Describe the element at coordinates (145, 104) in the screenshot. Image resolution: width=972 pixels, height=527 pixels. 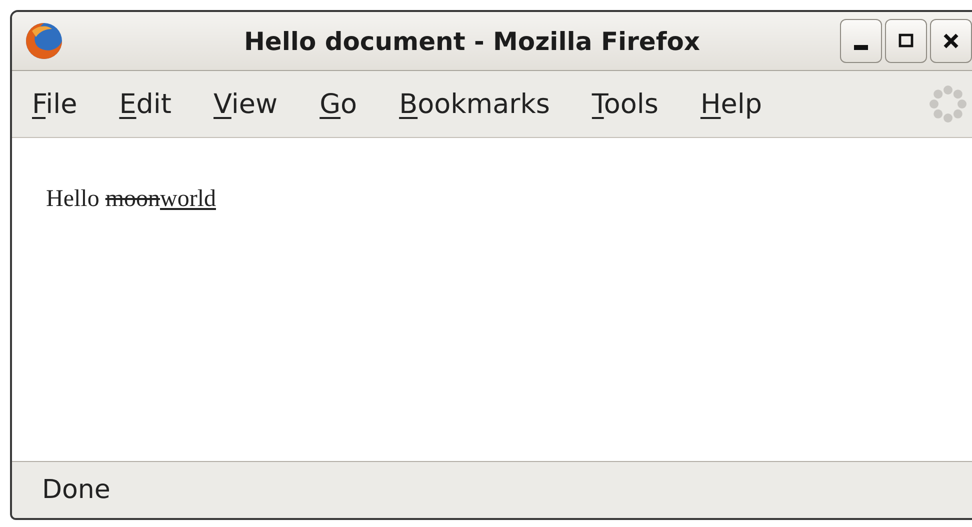
I see `menu-item: Edit` at that location.